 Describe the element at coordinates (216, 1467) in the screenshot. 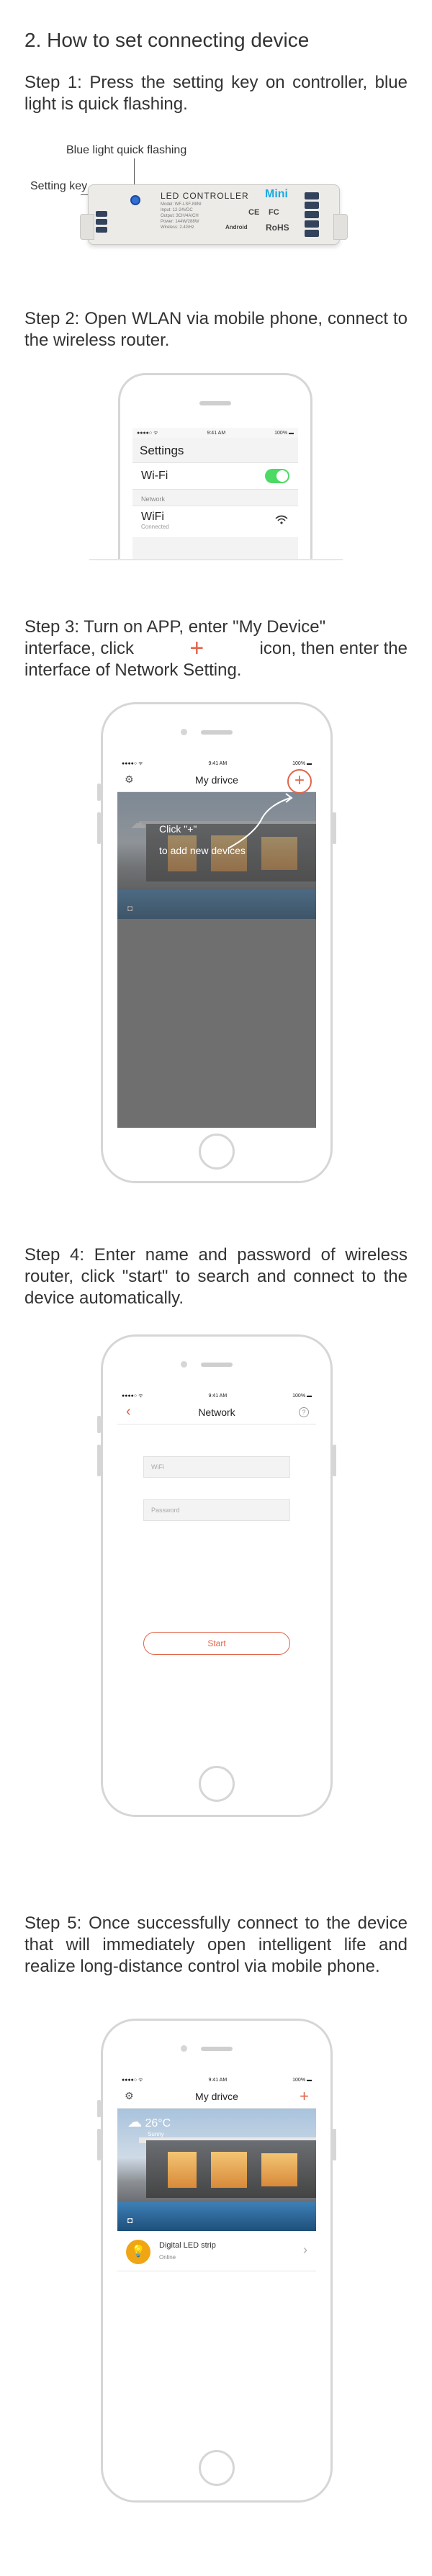

I see `wifi-name-input: WiFi` at that location.